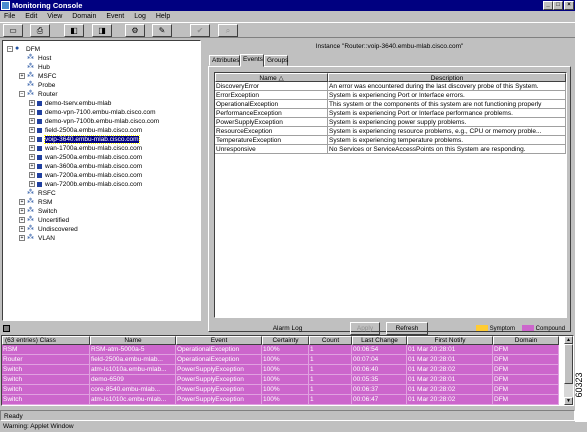 The width and height of the screenshot is (587, 432). Describe the element at coordinates (271, 149) in the screenshot. I see `event-name-cell: Unresponsive` at that location.